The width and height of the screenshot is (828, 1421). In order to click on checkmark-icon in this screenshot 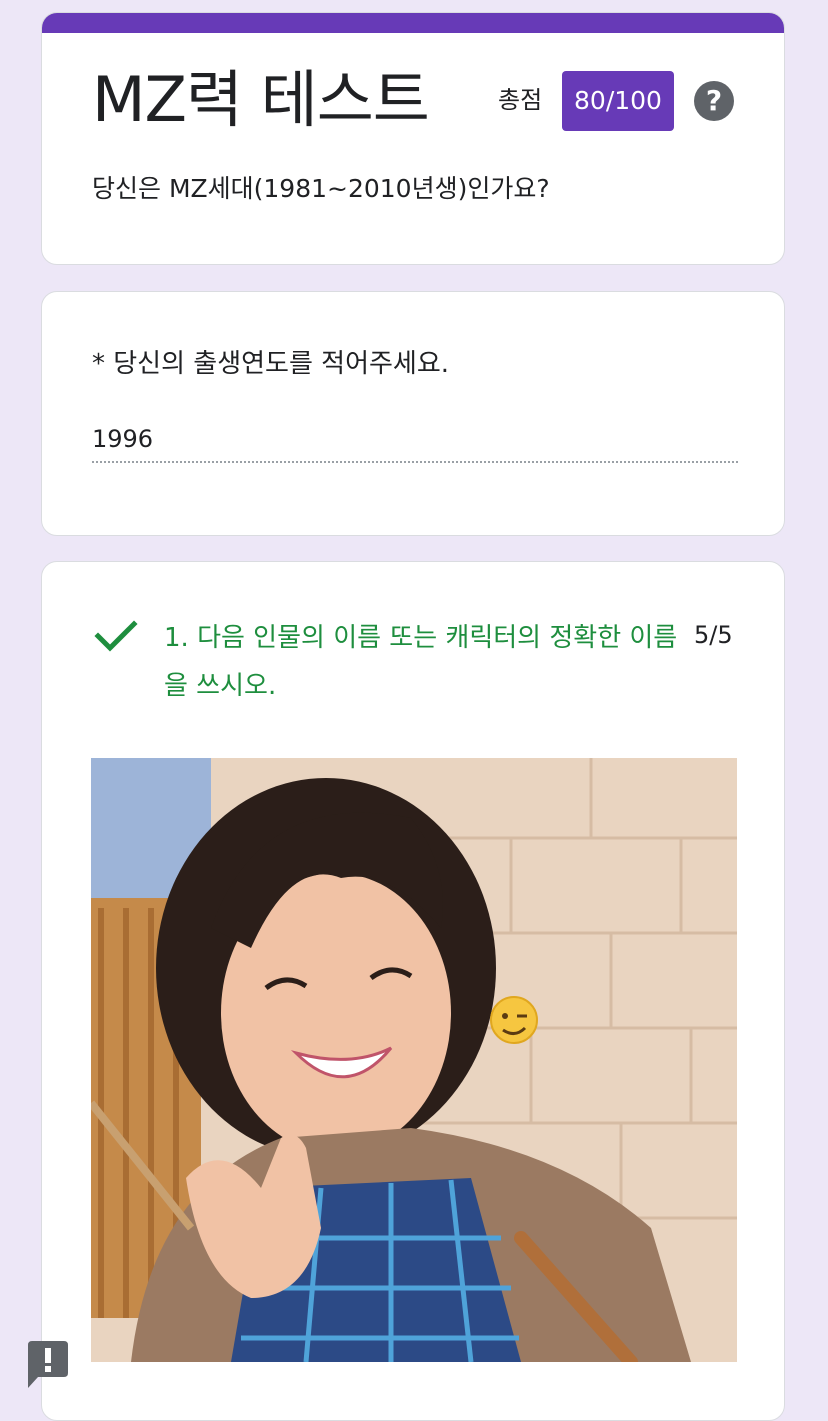, I will do `click(116, 636)`.